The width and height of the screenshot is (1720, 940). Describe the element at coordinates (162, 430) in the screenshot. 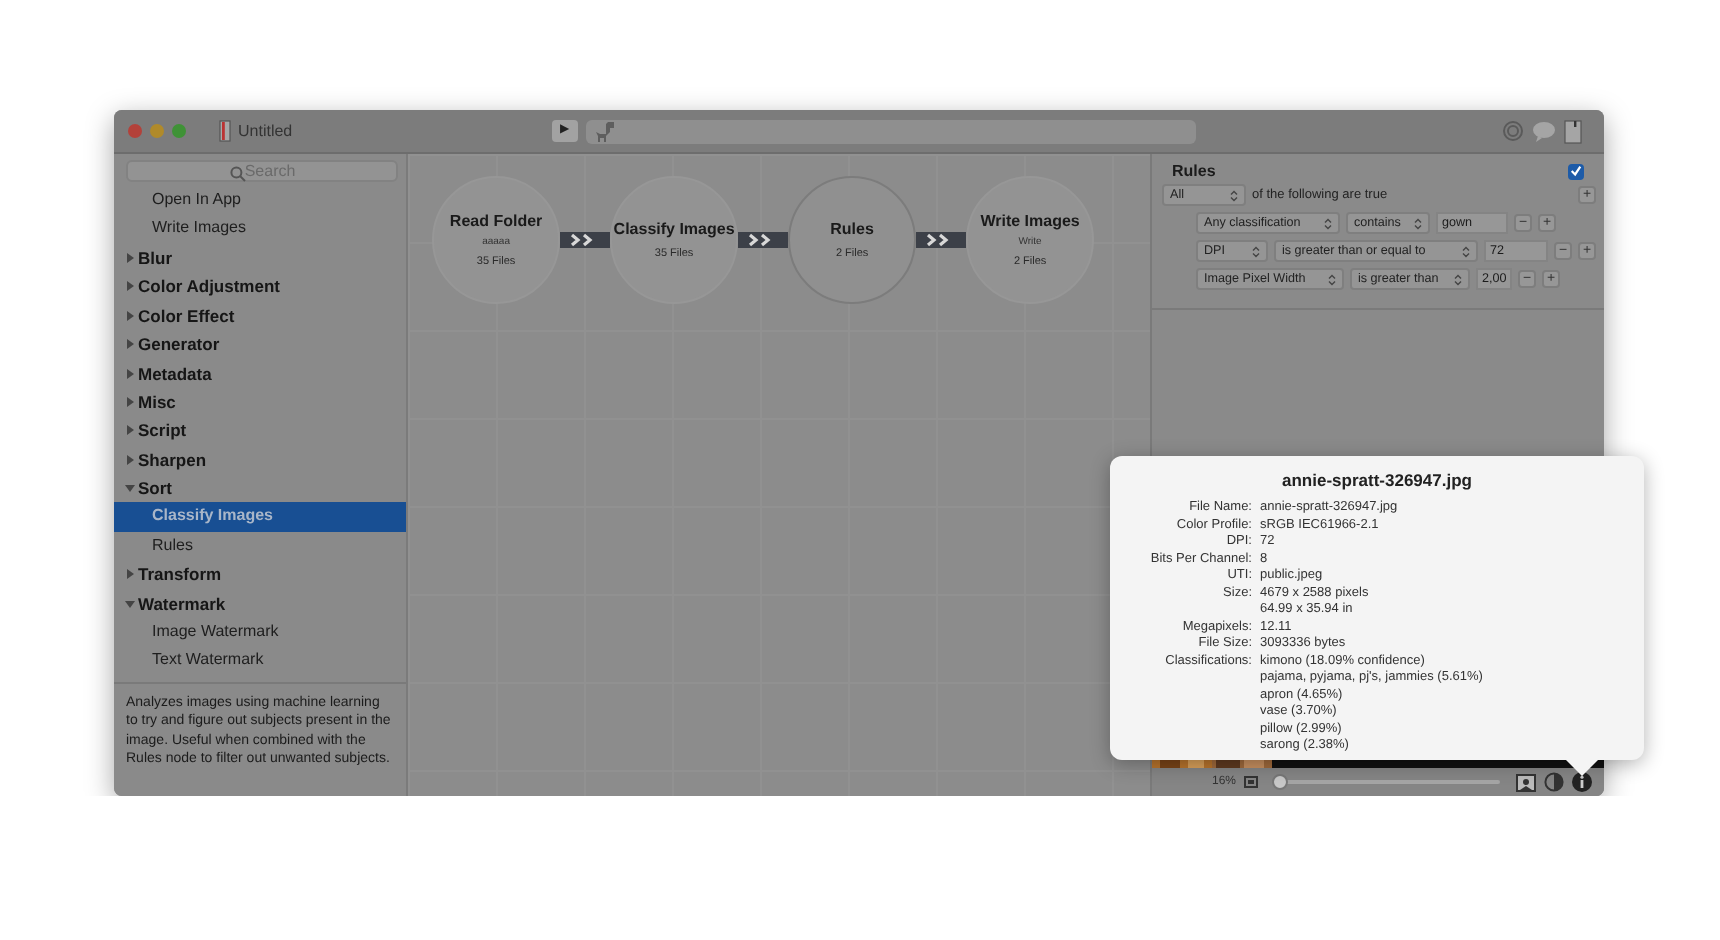

I see `category-item: Script` at that location.